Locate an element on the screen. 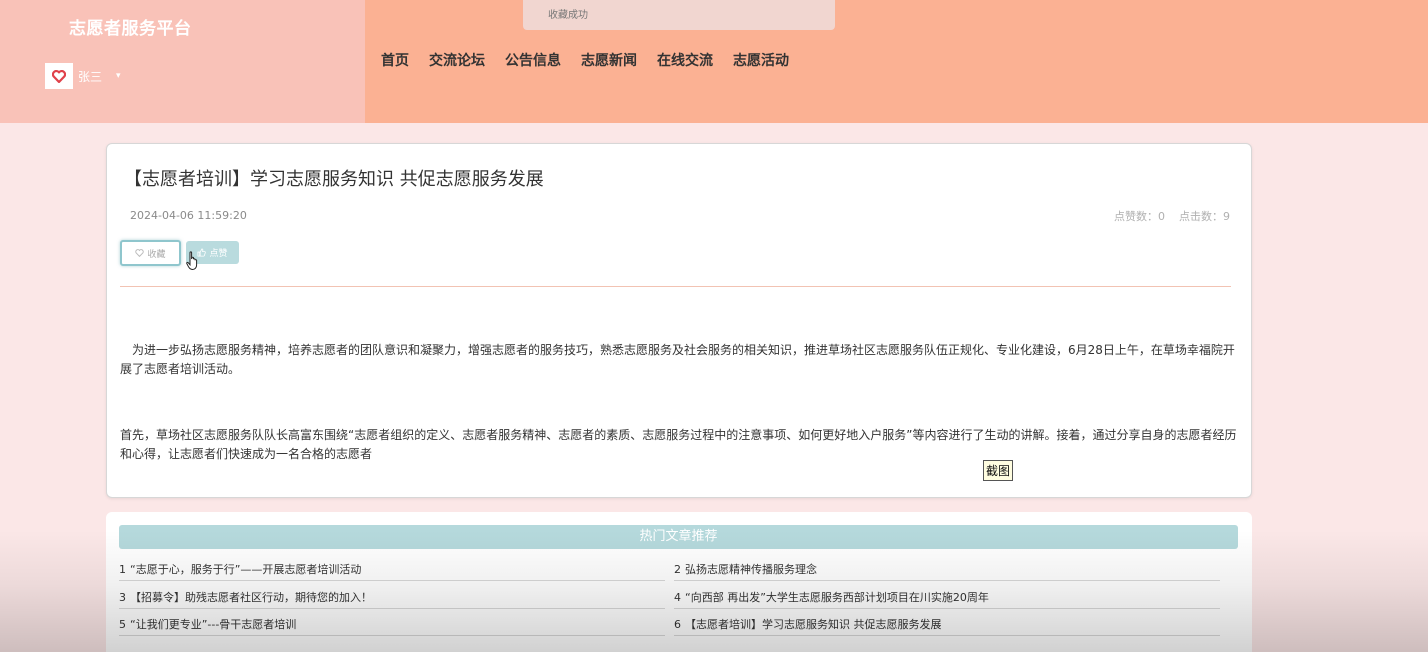 The image size is (1428, 652). list-item: 2 弘扬志愿精神传播服务理念 is located at coordinates (947, 571).